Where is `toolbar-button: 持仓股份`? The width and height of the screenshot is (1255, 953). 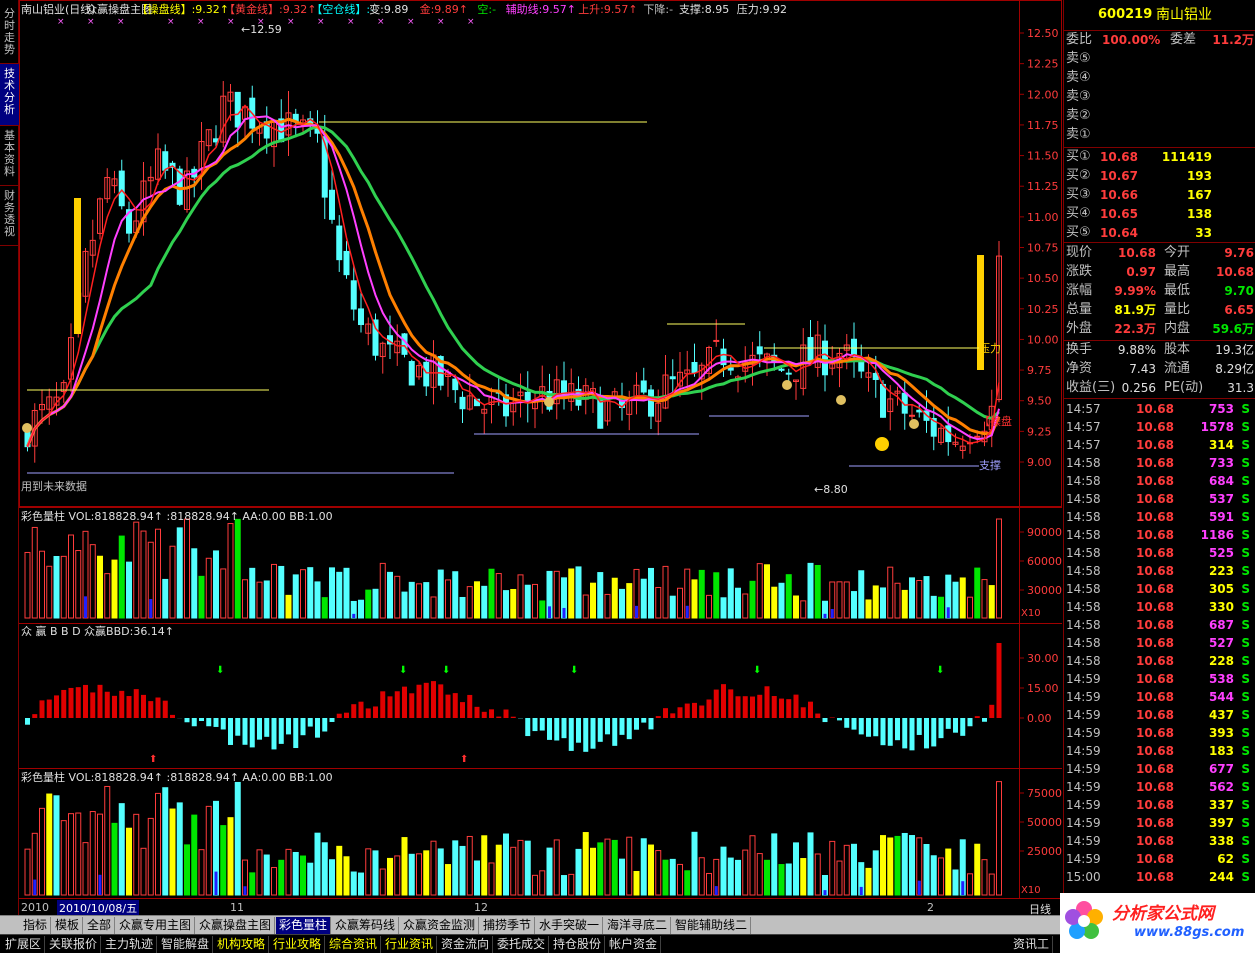
toolbar-button: 持仓股份 is located at coordinates (578, 944).